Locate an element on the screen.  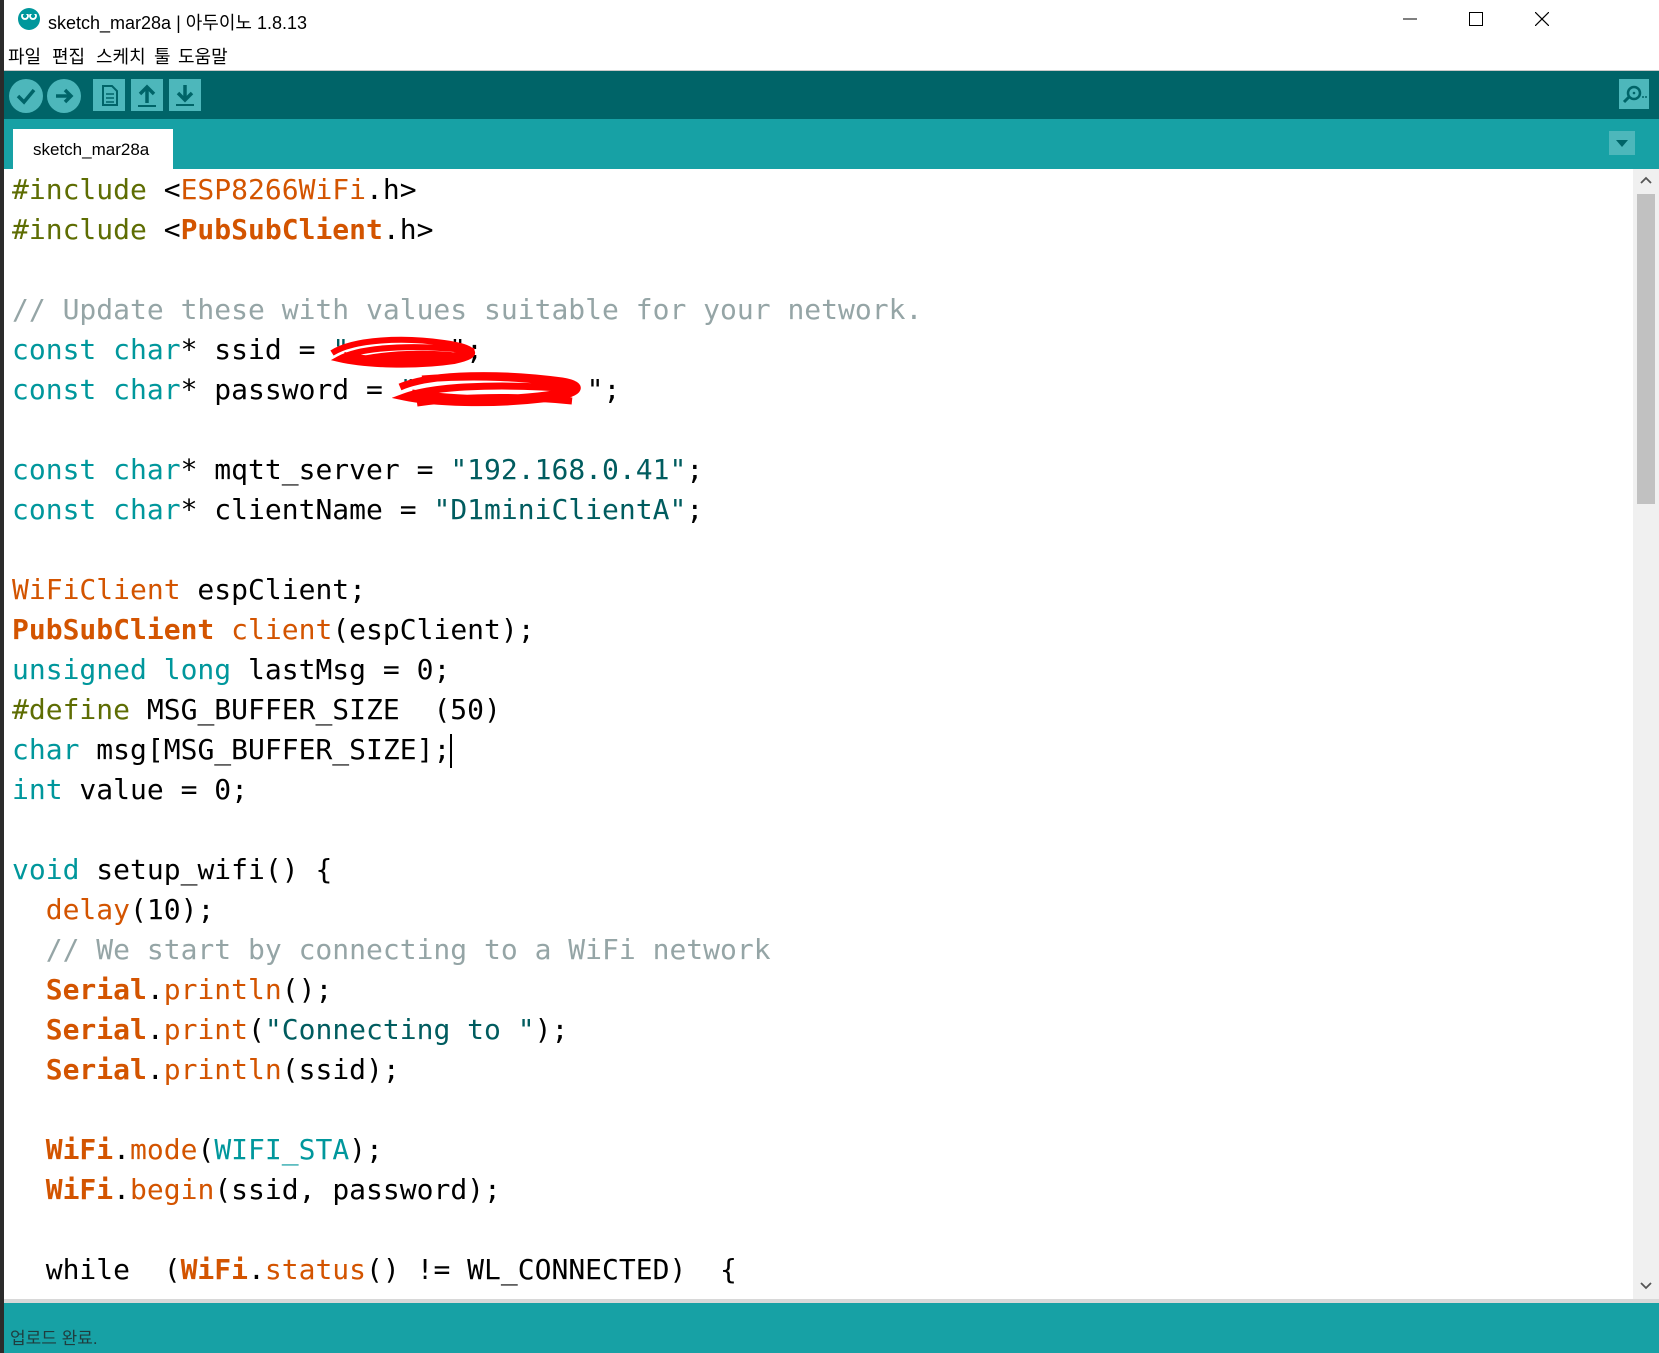
tab-sketch: sketch_mar28a is located at coordinates (93, 149).